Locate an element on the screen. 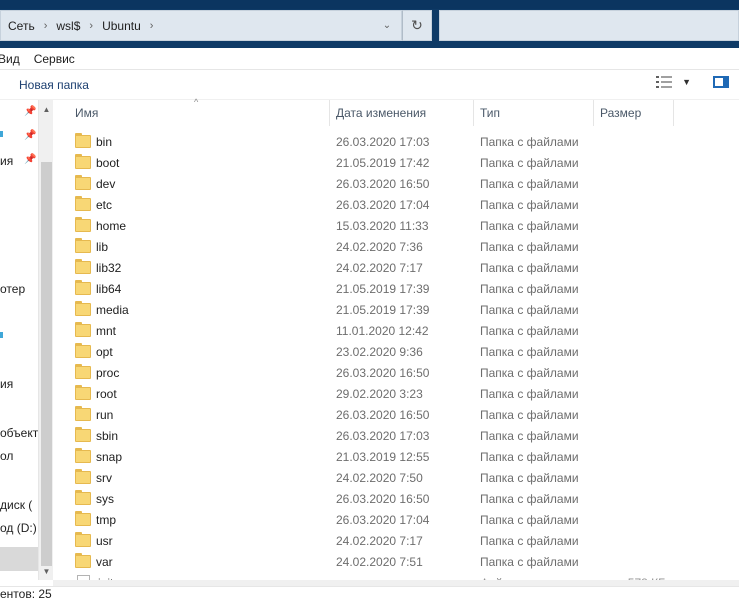 This screenshot has width=739, height=601. file-row: media 21.05.2019 17:39 Папка с файлами is located at coordinates (396, 309).